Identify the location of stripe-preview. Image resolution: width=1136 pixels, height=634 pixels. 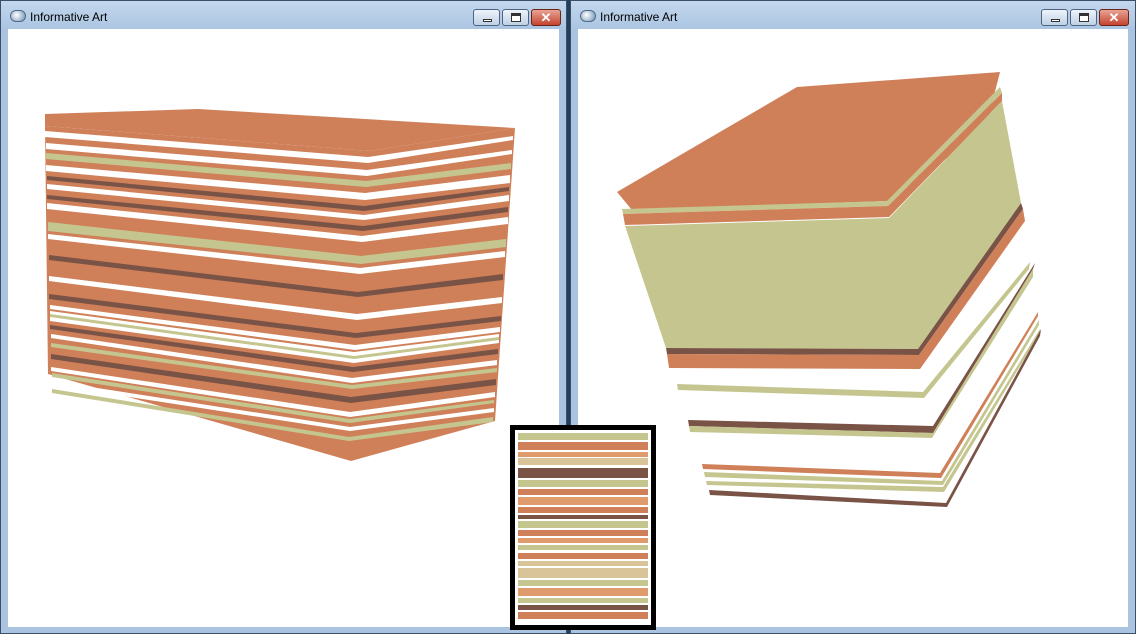
(583, 527).